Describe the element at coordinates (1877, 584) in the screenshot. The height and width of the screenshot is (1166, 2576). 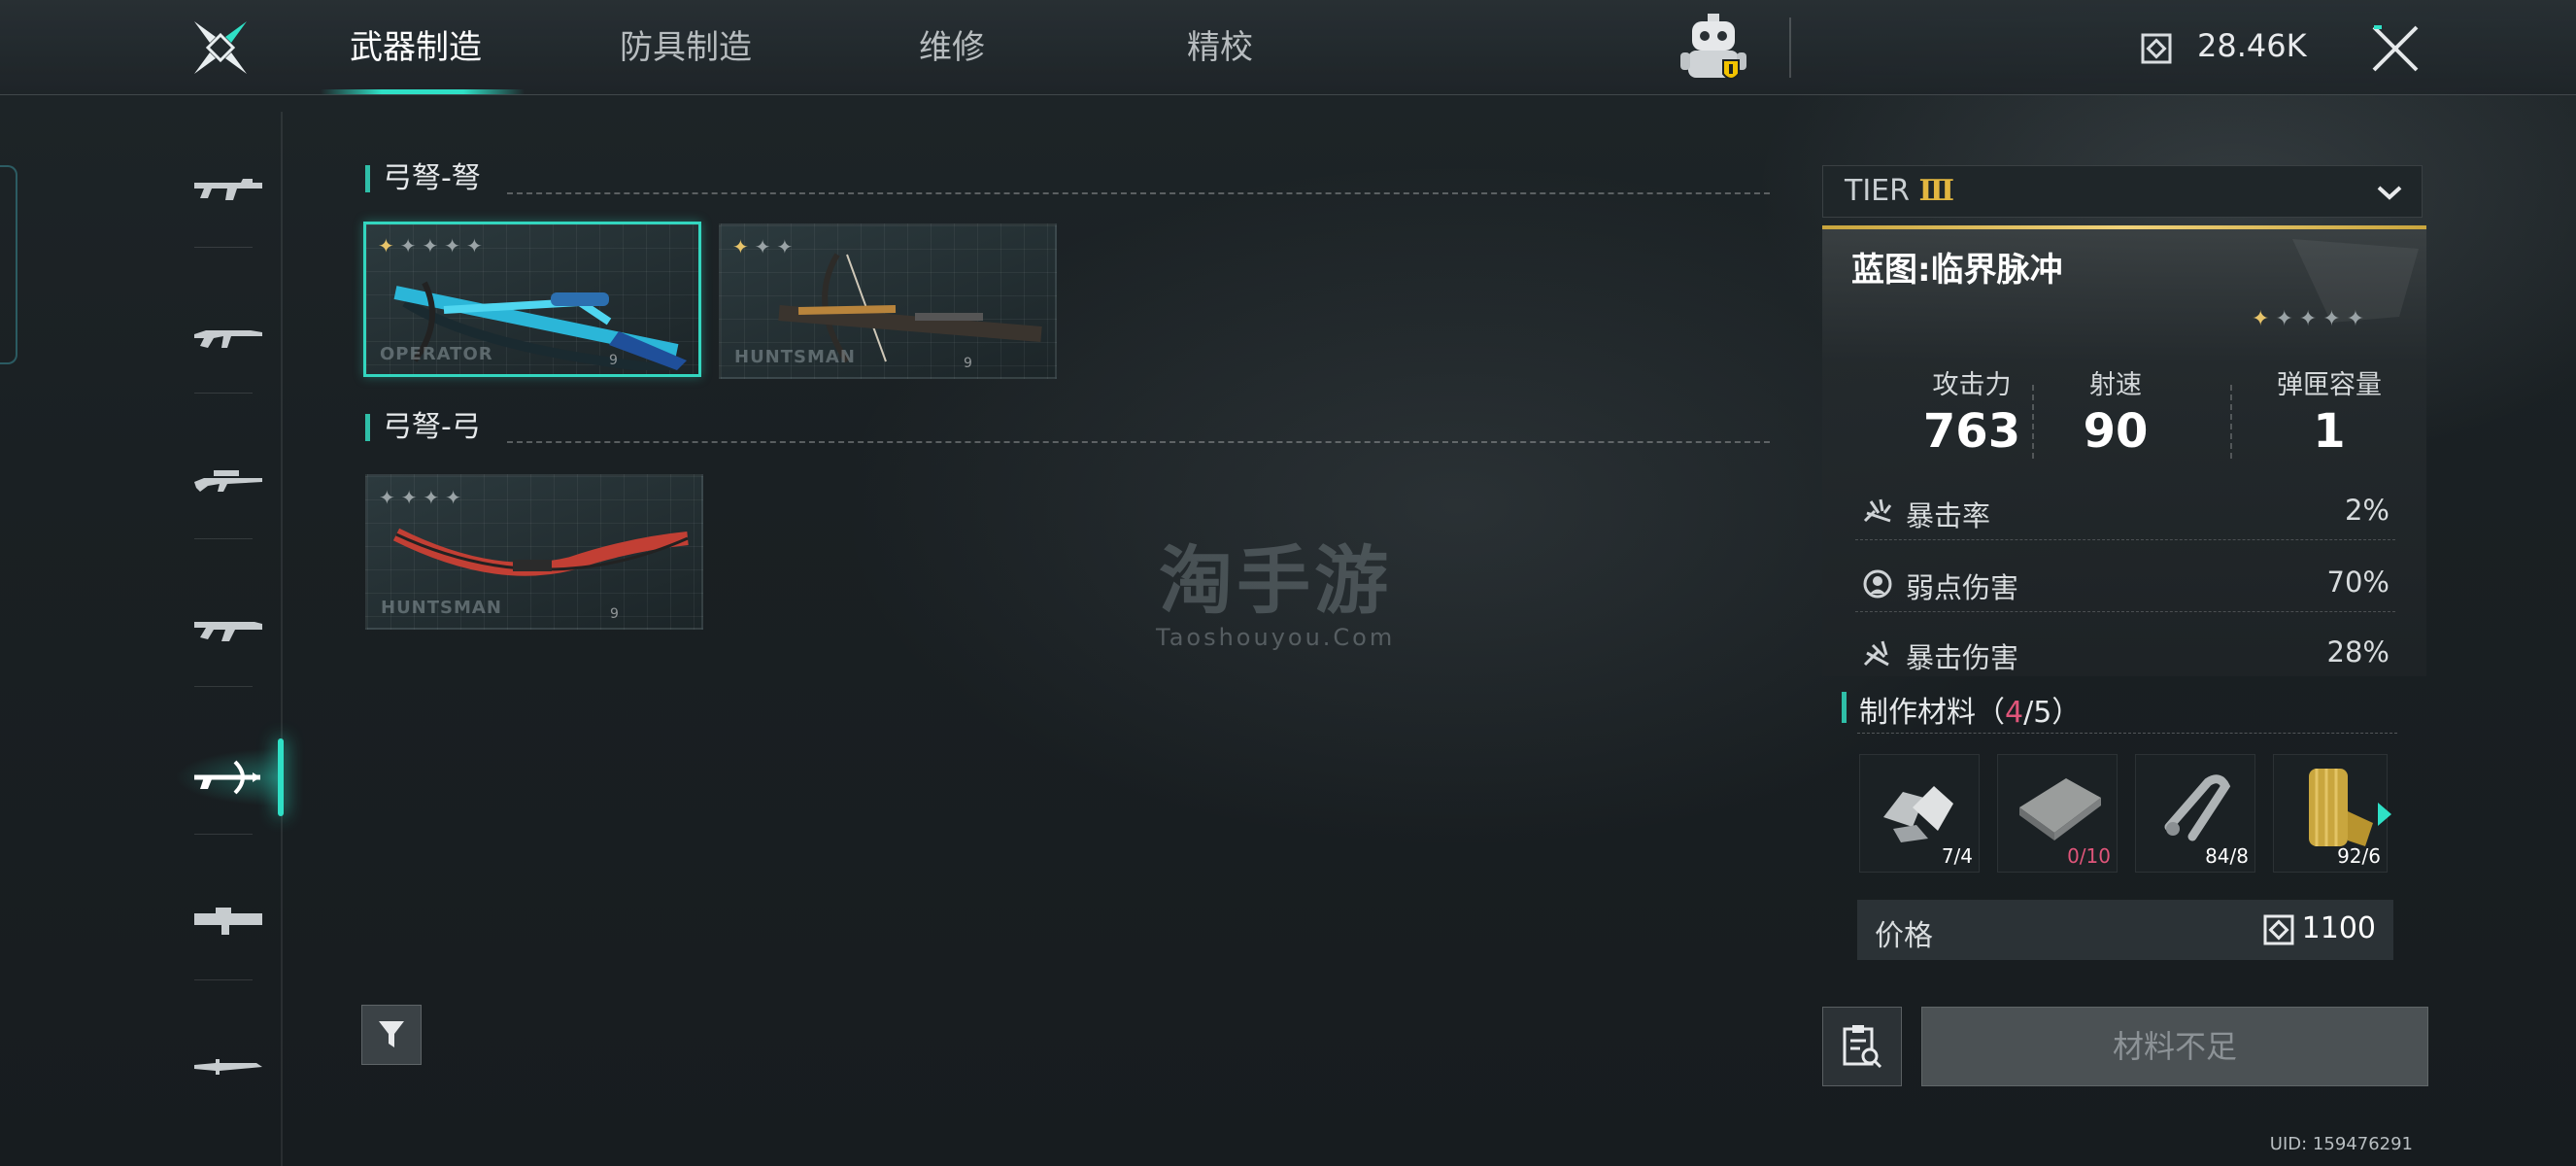
I see `weakpoint-icon` at that location.